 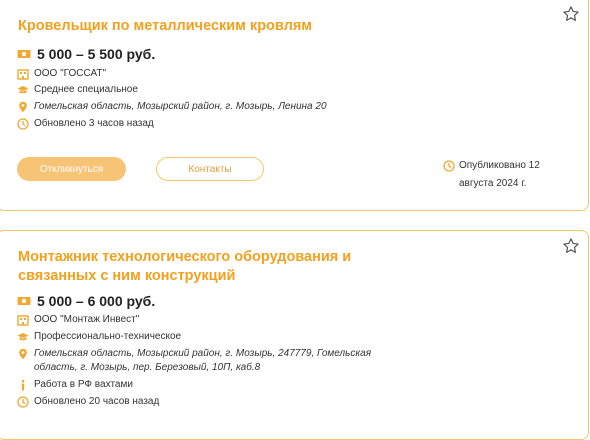 What do you see at coordinates (97, 401) in the screenshot?
I see `updated-text: Обновлено 20 часов назад` at bounding box center [97, 401].